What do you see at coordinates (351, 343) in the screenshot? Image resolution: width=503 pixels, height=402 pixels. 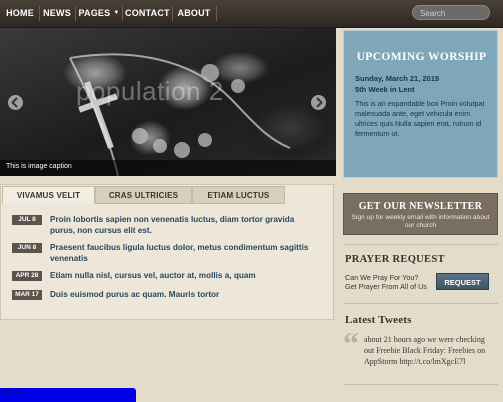 I see `quote-icon: “` at bounding box center [351, 343].